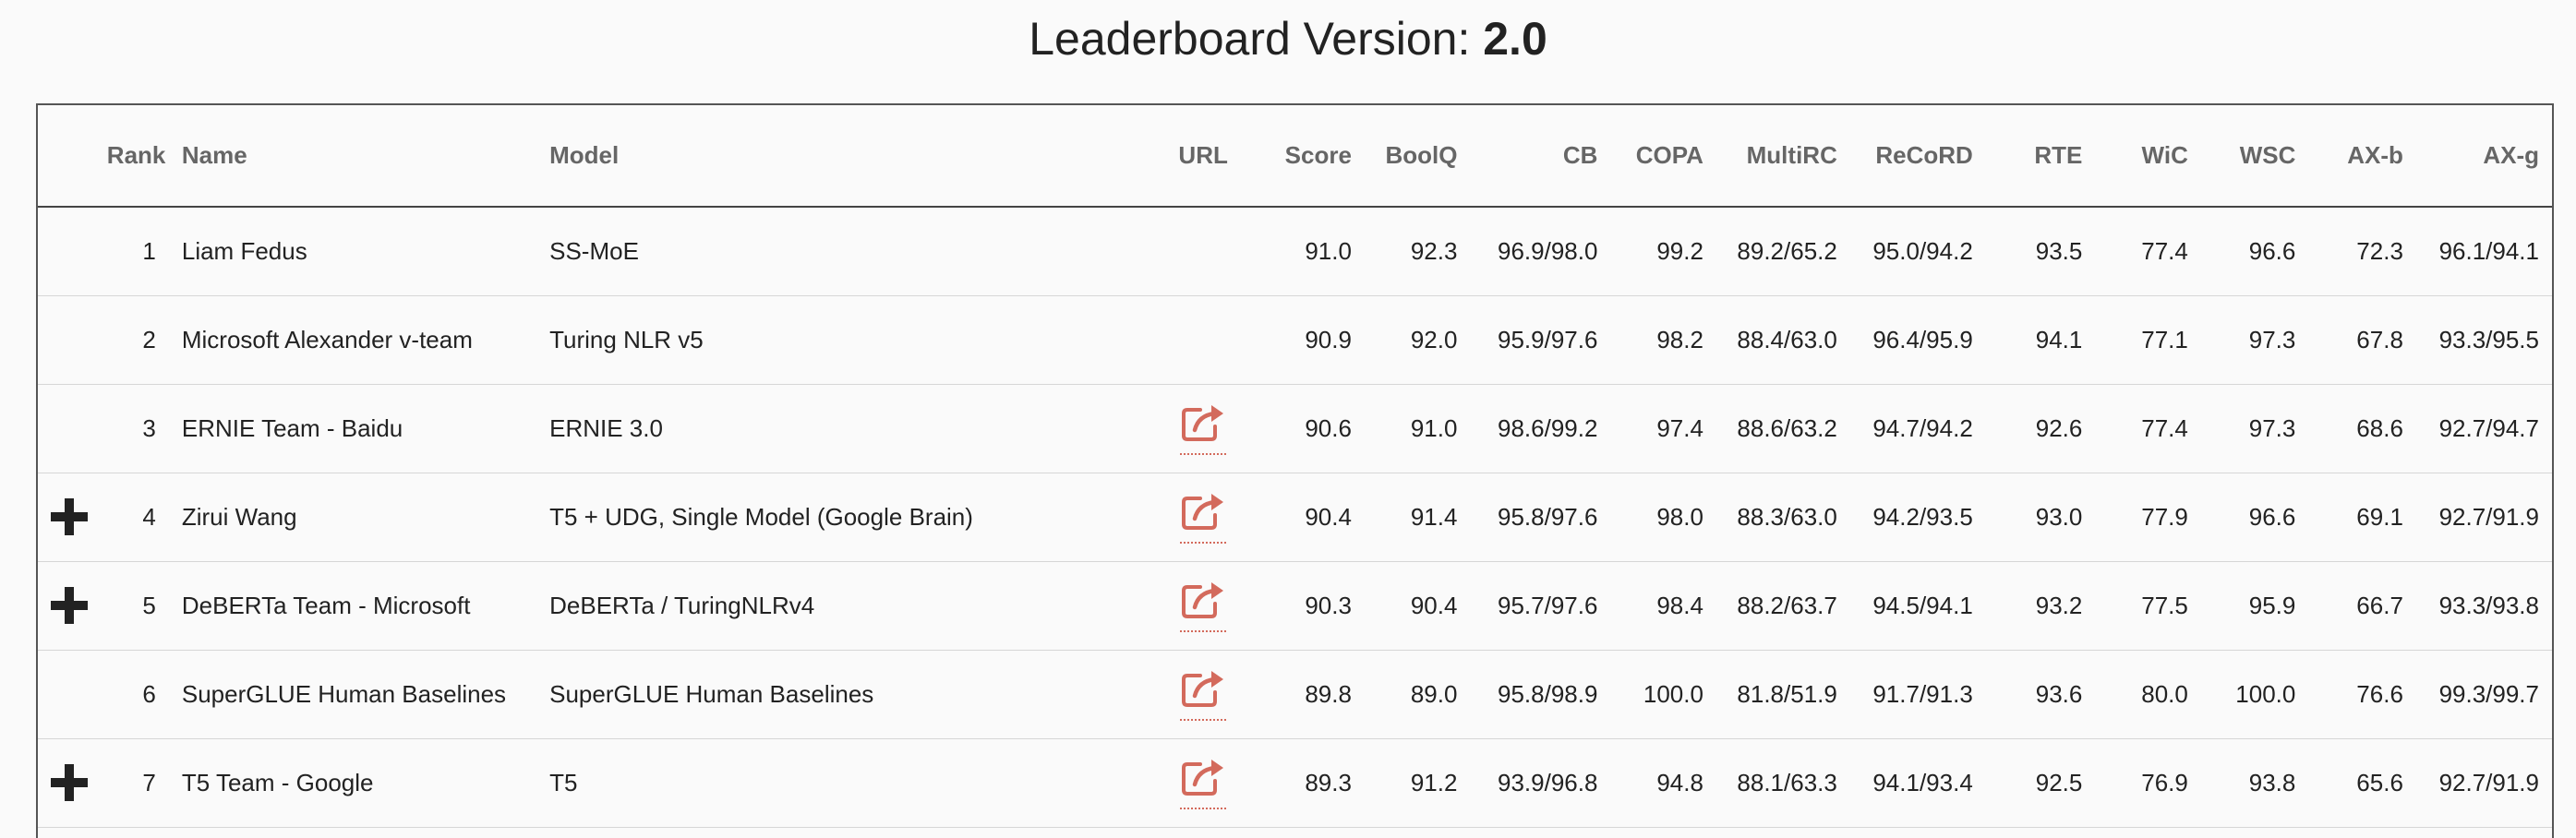 Image resolution: width=2576 pixels, height=838 pixels. I want to click on cell-score: 90.3, so click(1308, 606).